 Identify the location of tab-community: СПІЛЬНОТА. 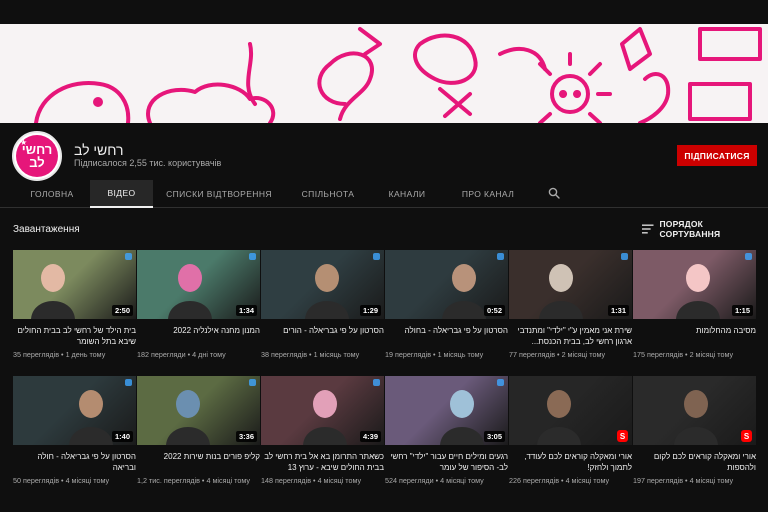
(328, 194).